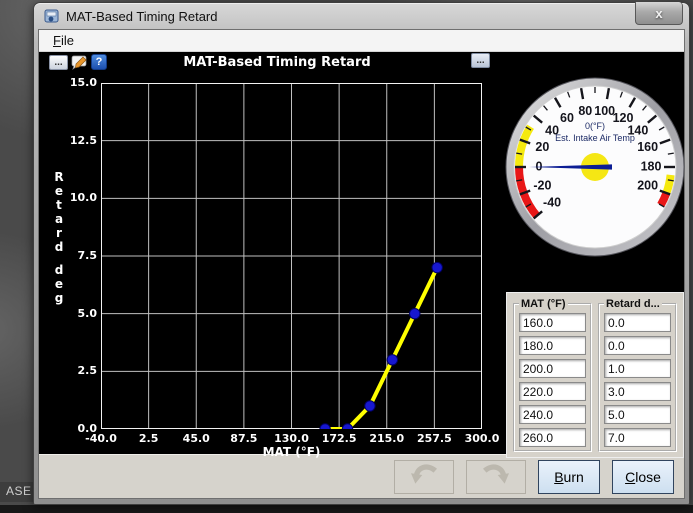  I want to click on mat-column-group: MAT (°F), so click(552, 375).